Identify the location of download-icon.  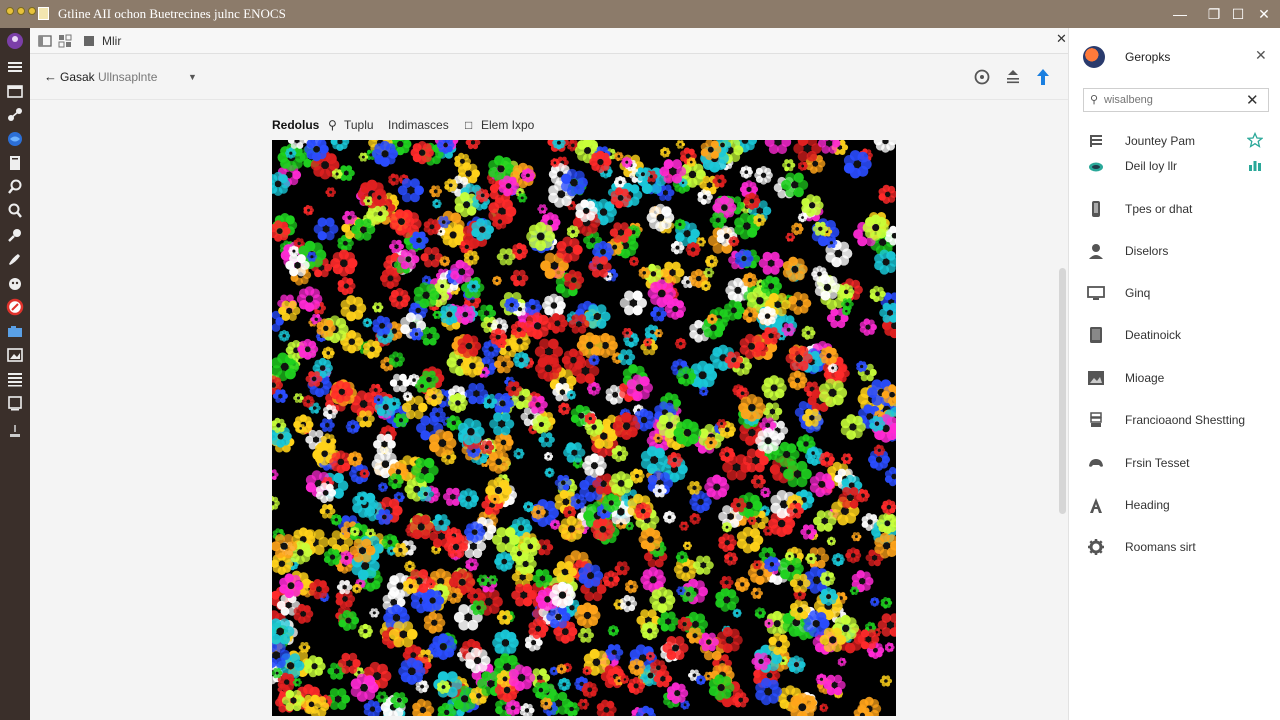
(15, 431).